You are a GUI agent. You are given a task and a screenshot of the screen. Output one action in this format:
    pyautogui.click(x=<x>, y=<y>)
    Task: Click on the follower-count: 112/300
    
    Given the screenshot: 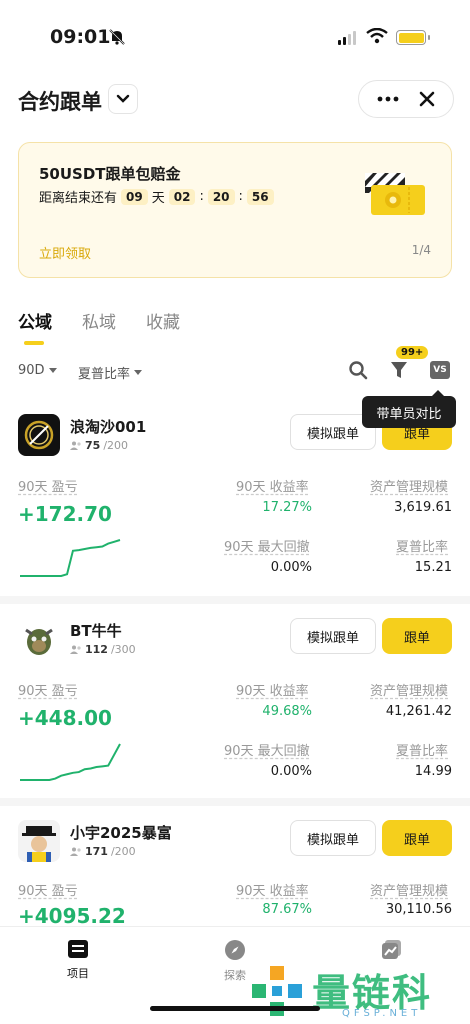 What is the action you would take?
    pyautogui.click(x=103, y=649)
    